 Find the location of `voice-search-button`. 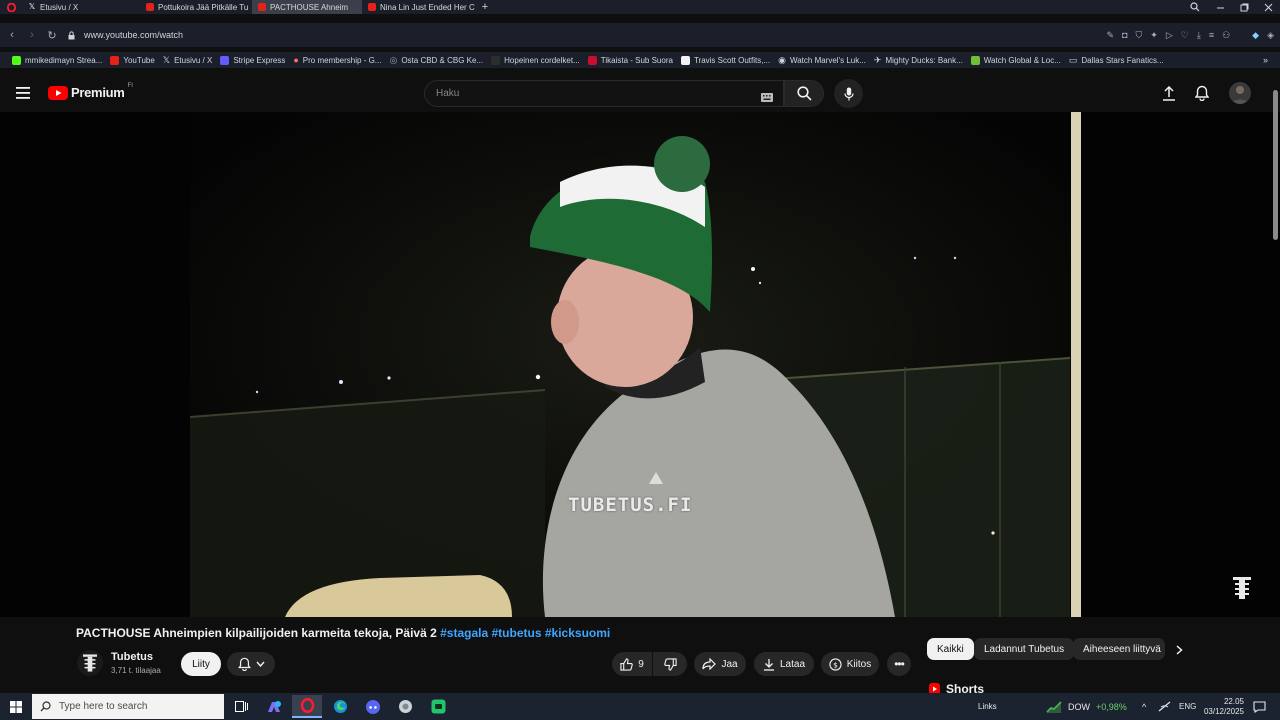

voice-search-button is located at coordinates (848, 93).